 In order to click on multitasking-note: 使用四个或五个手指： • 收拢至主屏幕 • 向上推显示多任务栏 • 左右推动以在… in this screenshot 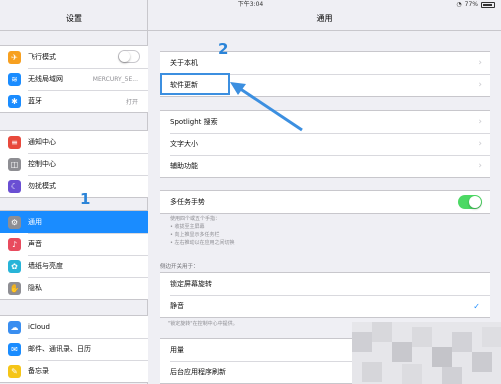, I will do `click(202, 231)`.